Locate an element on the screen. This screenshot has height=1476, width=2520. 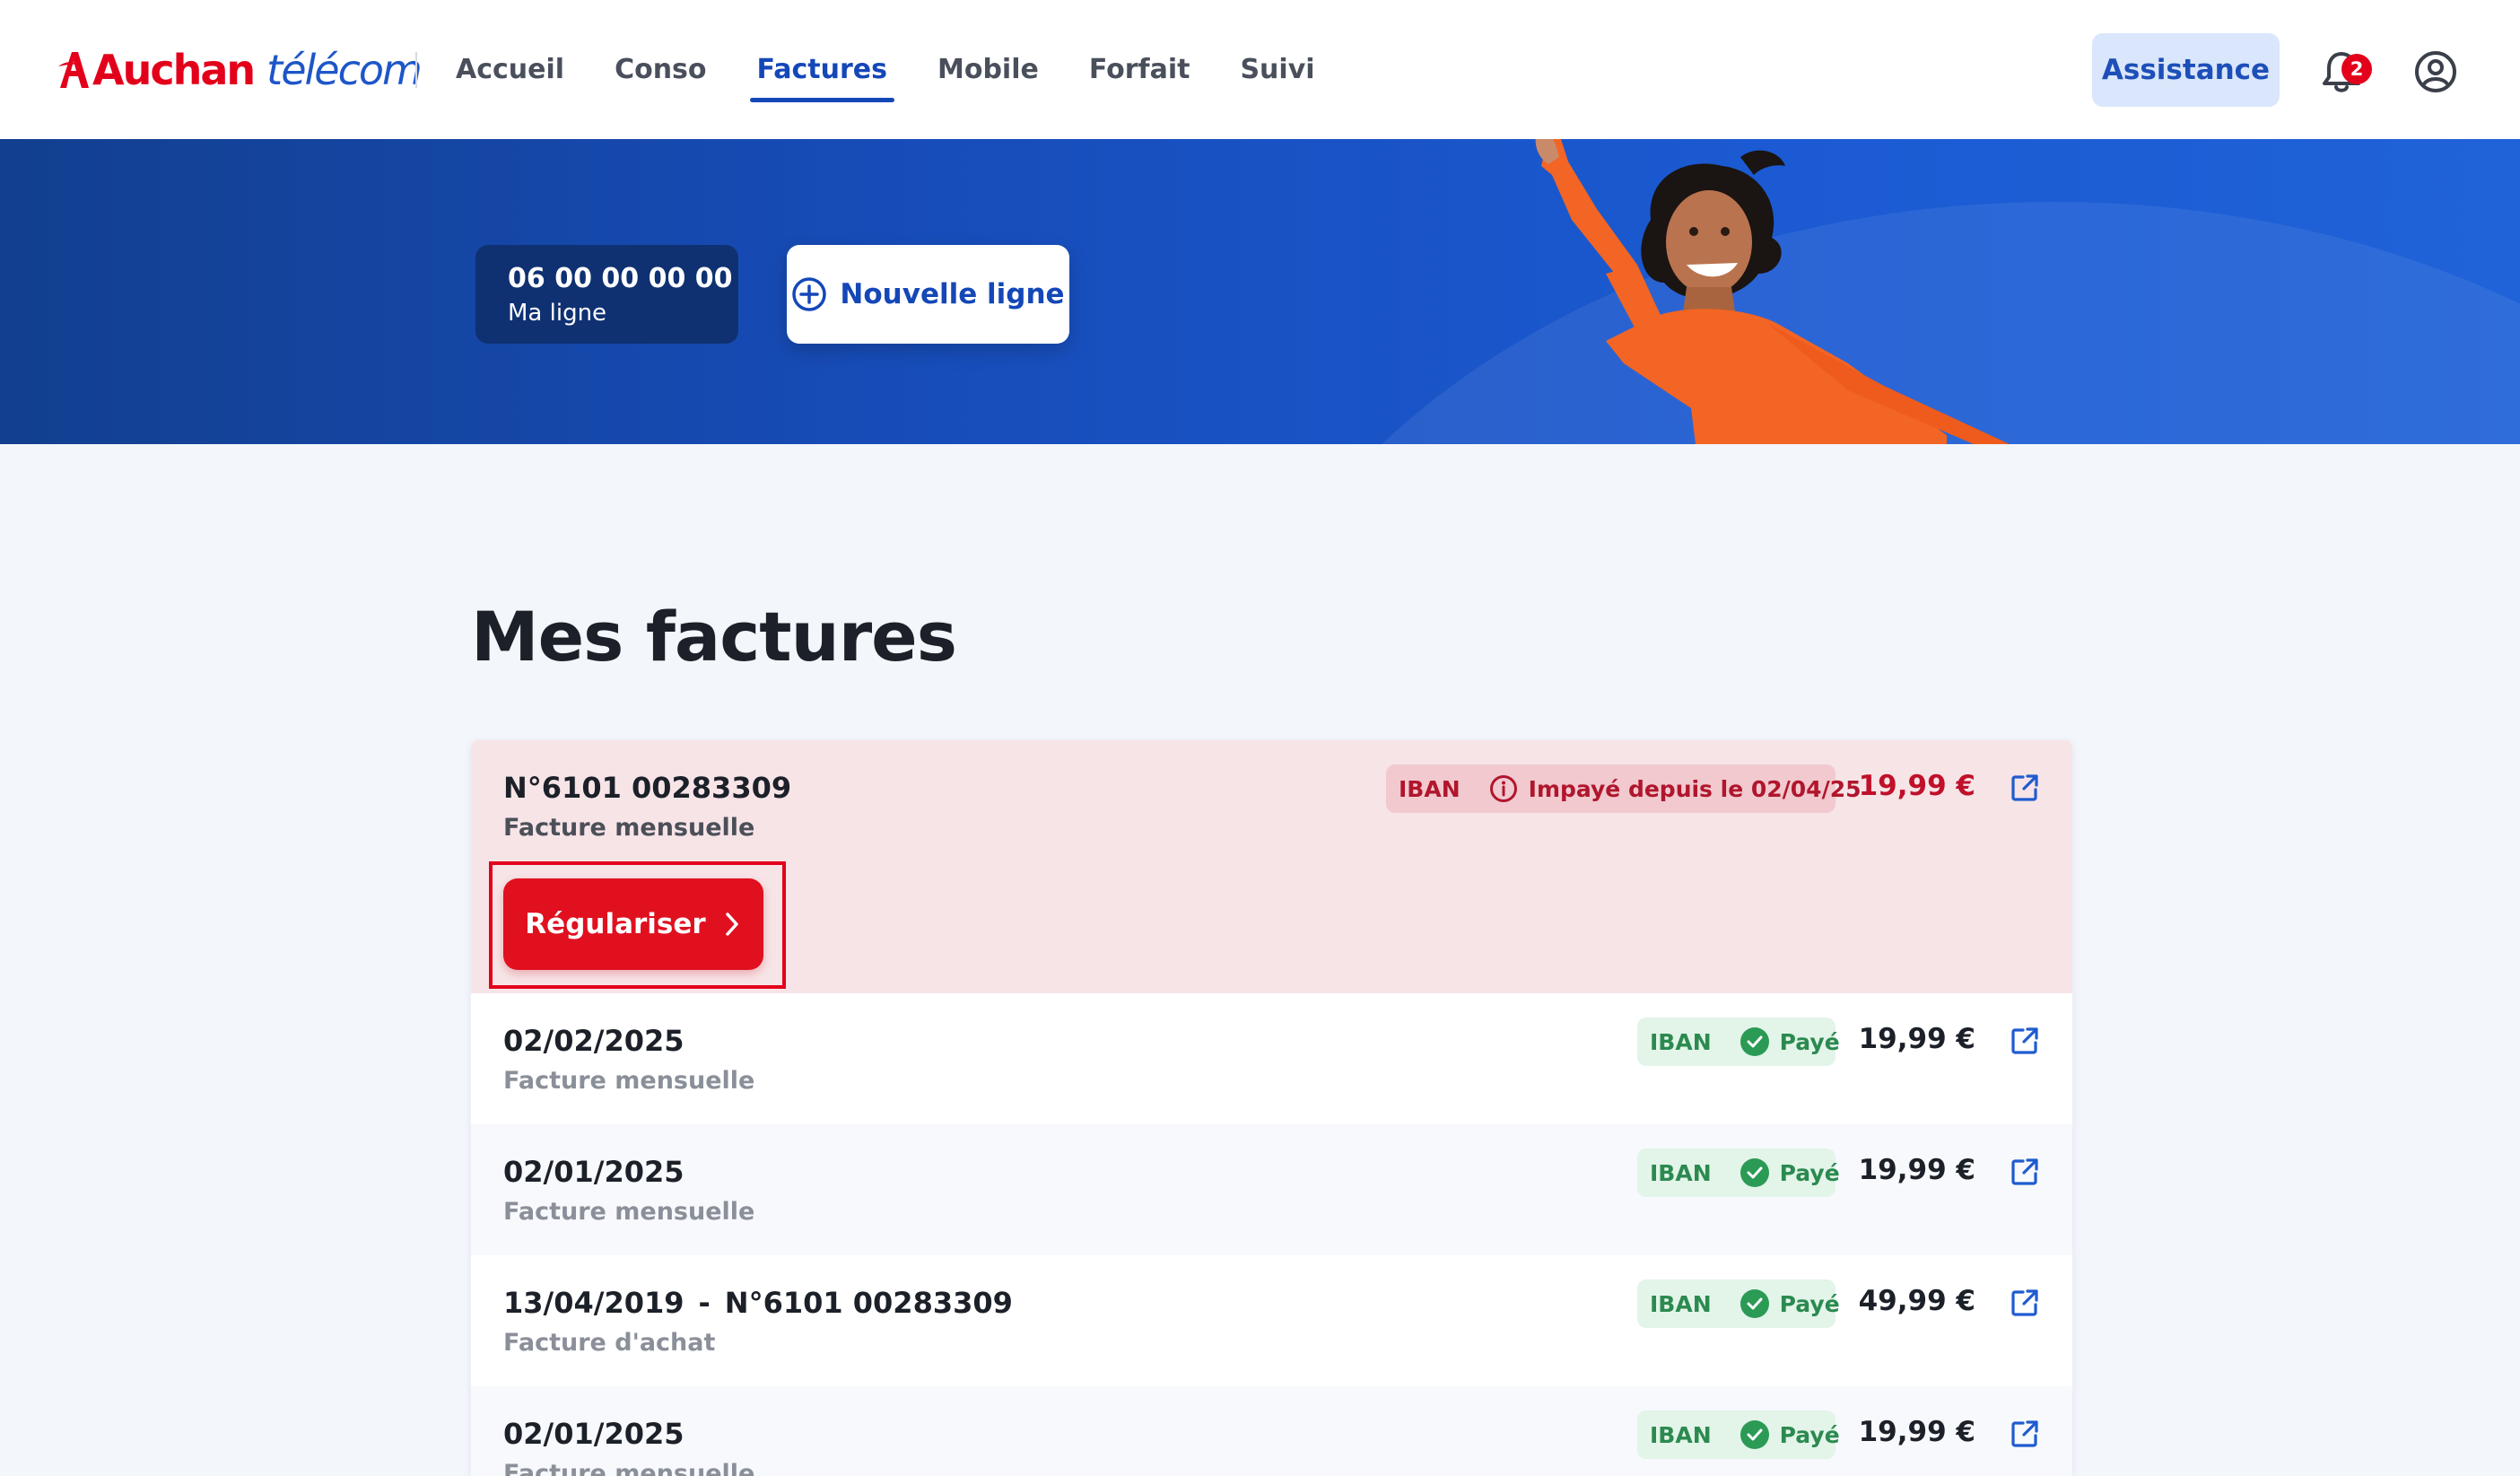
payment-status-badge: IBAN Impayé depuis le 02/04/25 is located at coordinates (1624, 788).